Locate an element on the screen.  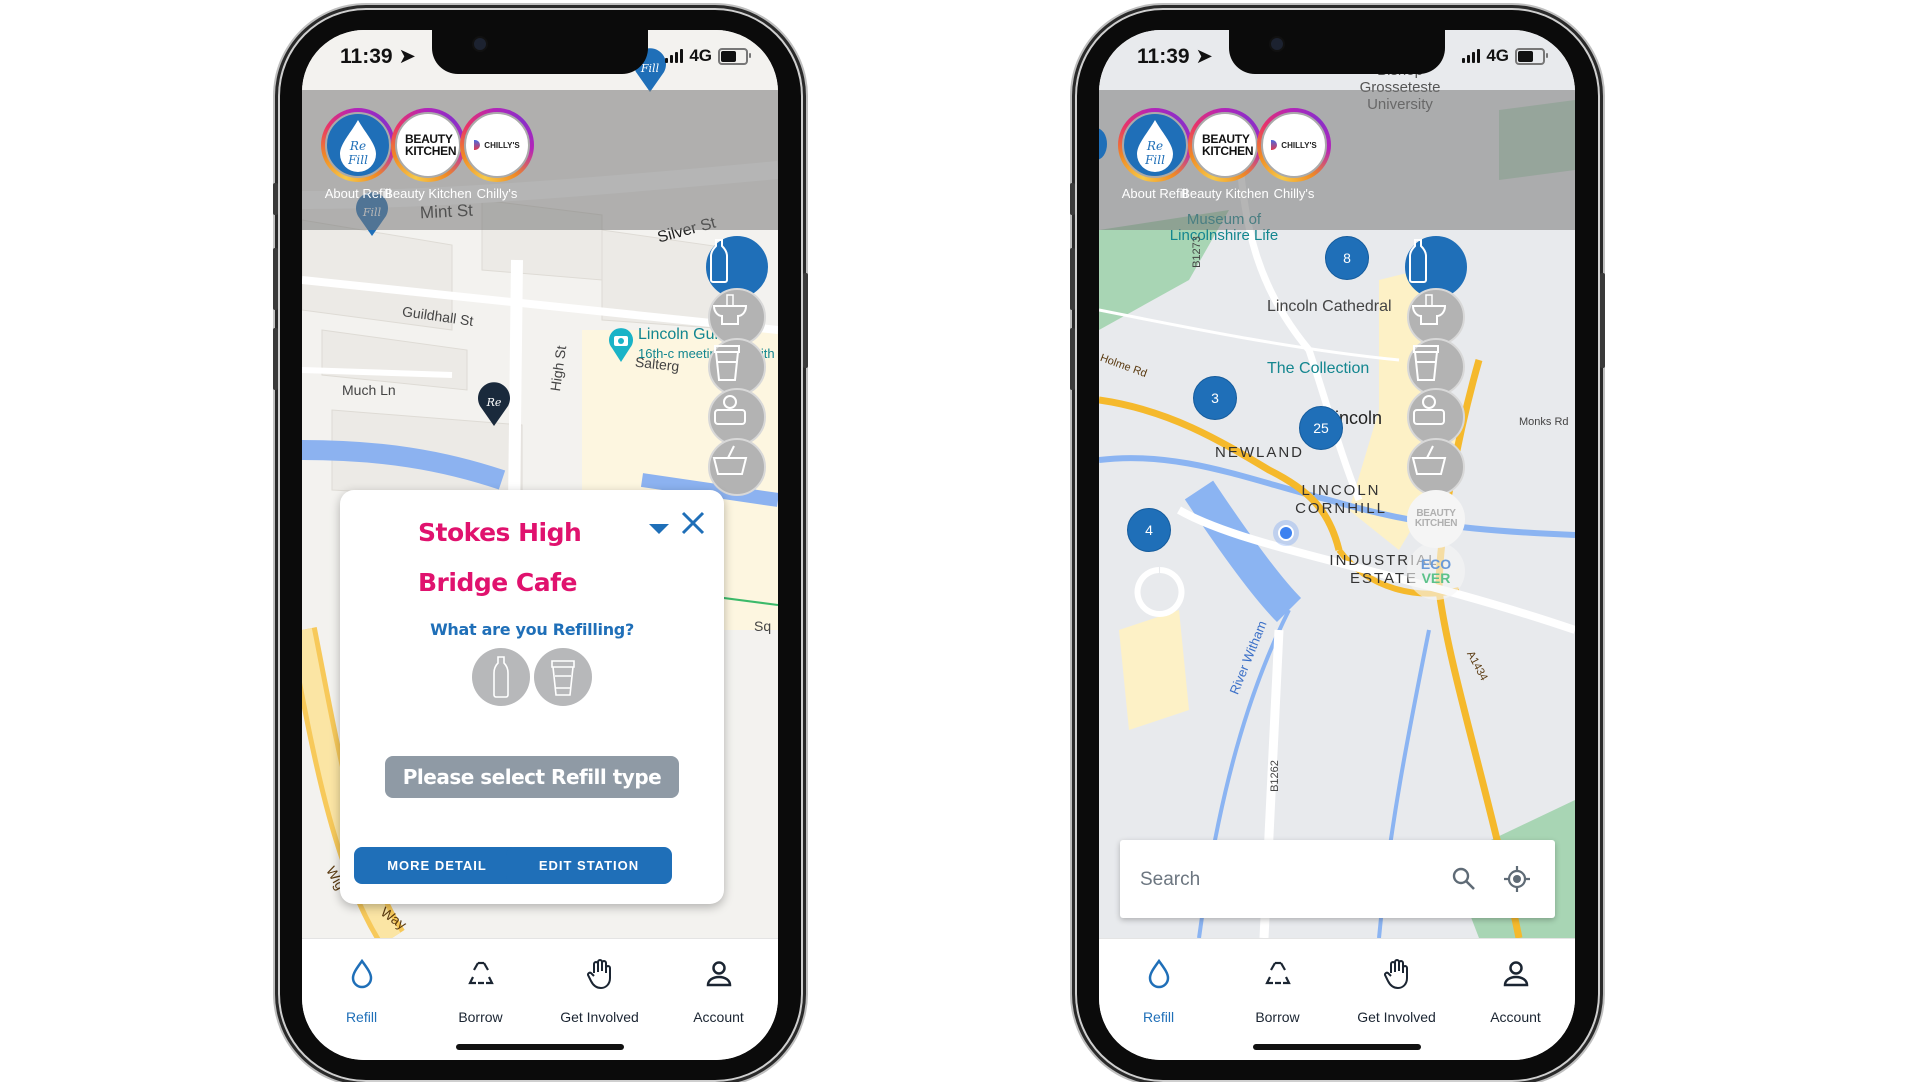
refill-station-pin-selected: Re is located at coordinates (494, 403).